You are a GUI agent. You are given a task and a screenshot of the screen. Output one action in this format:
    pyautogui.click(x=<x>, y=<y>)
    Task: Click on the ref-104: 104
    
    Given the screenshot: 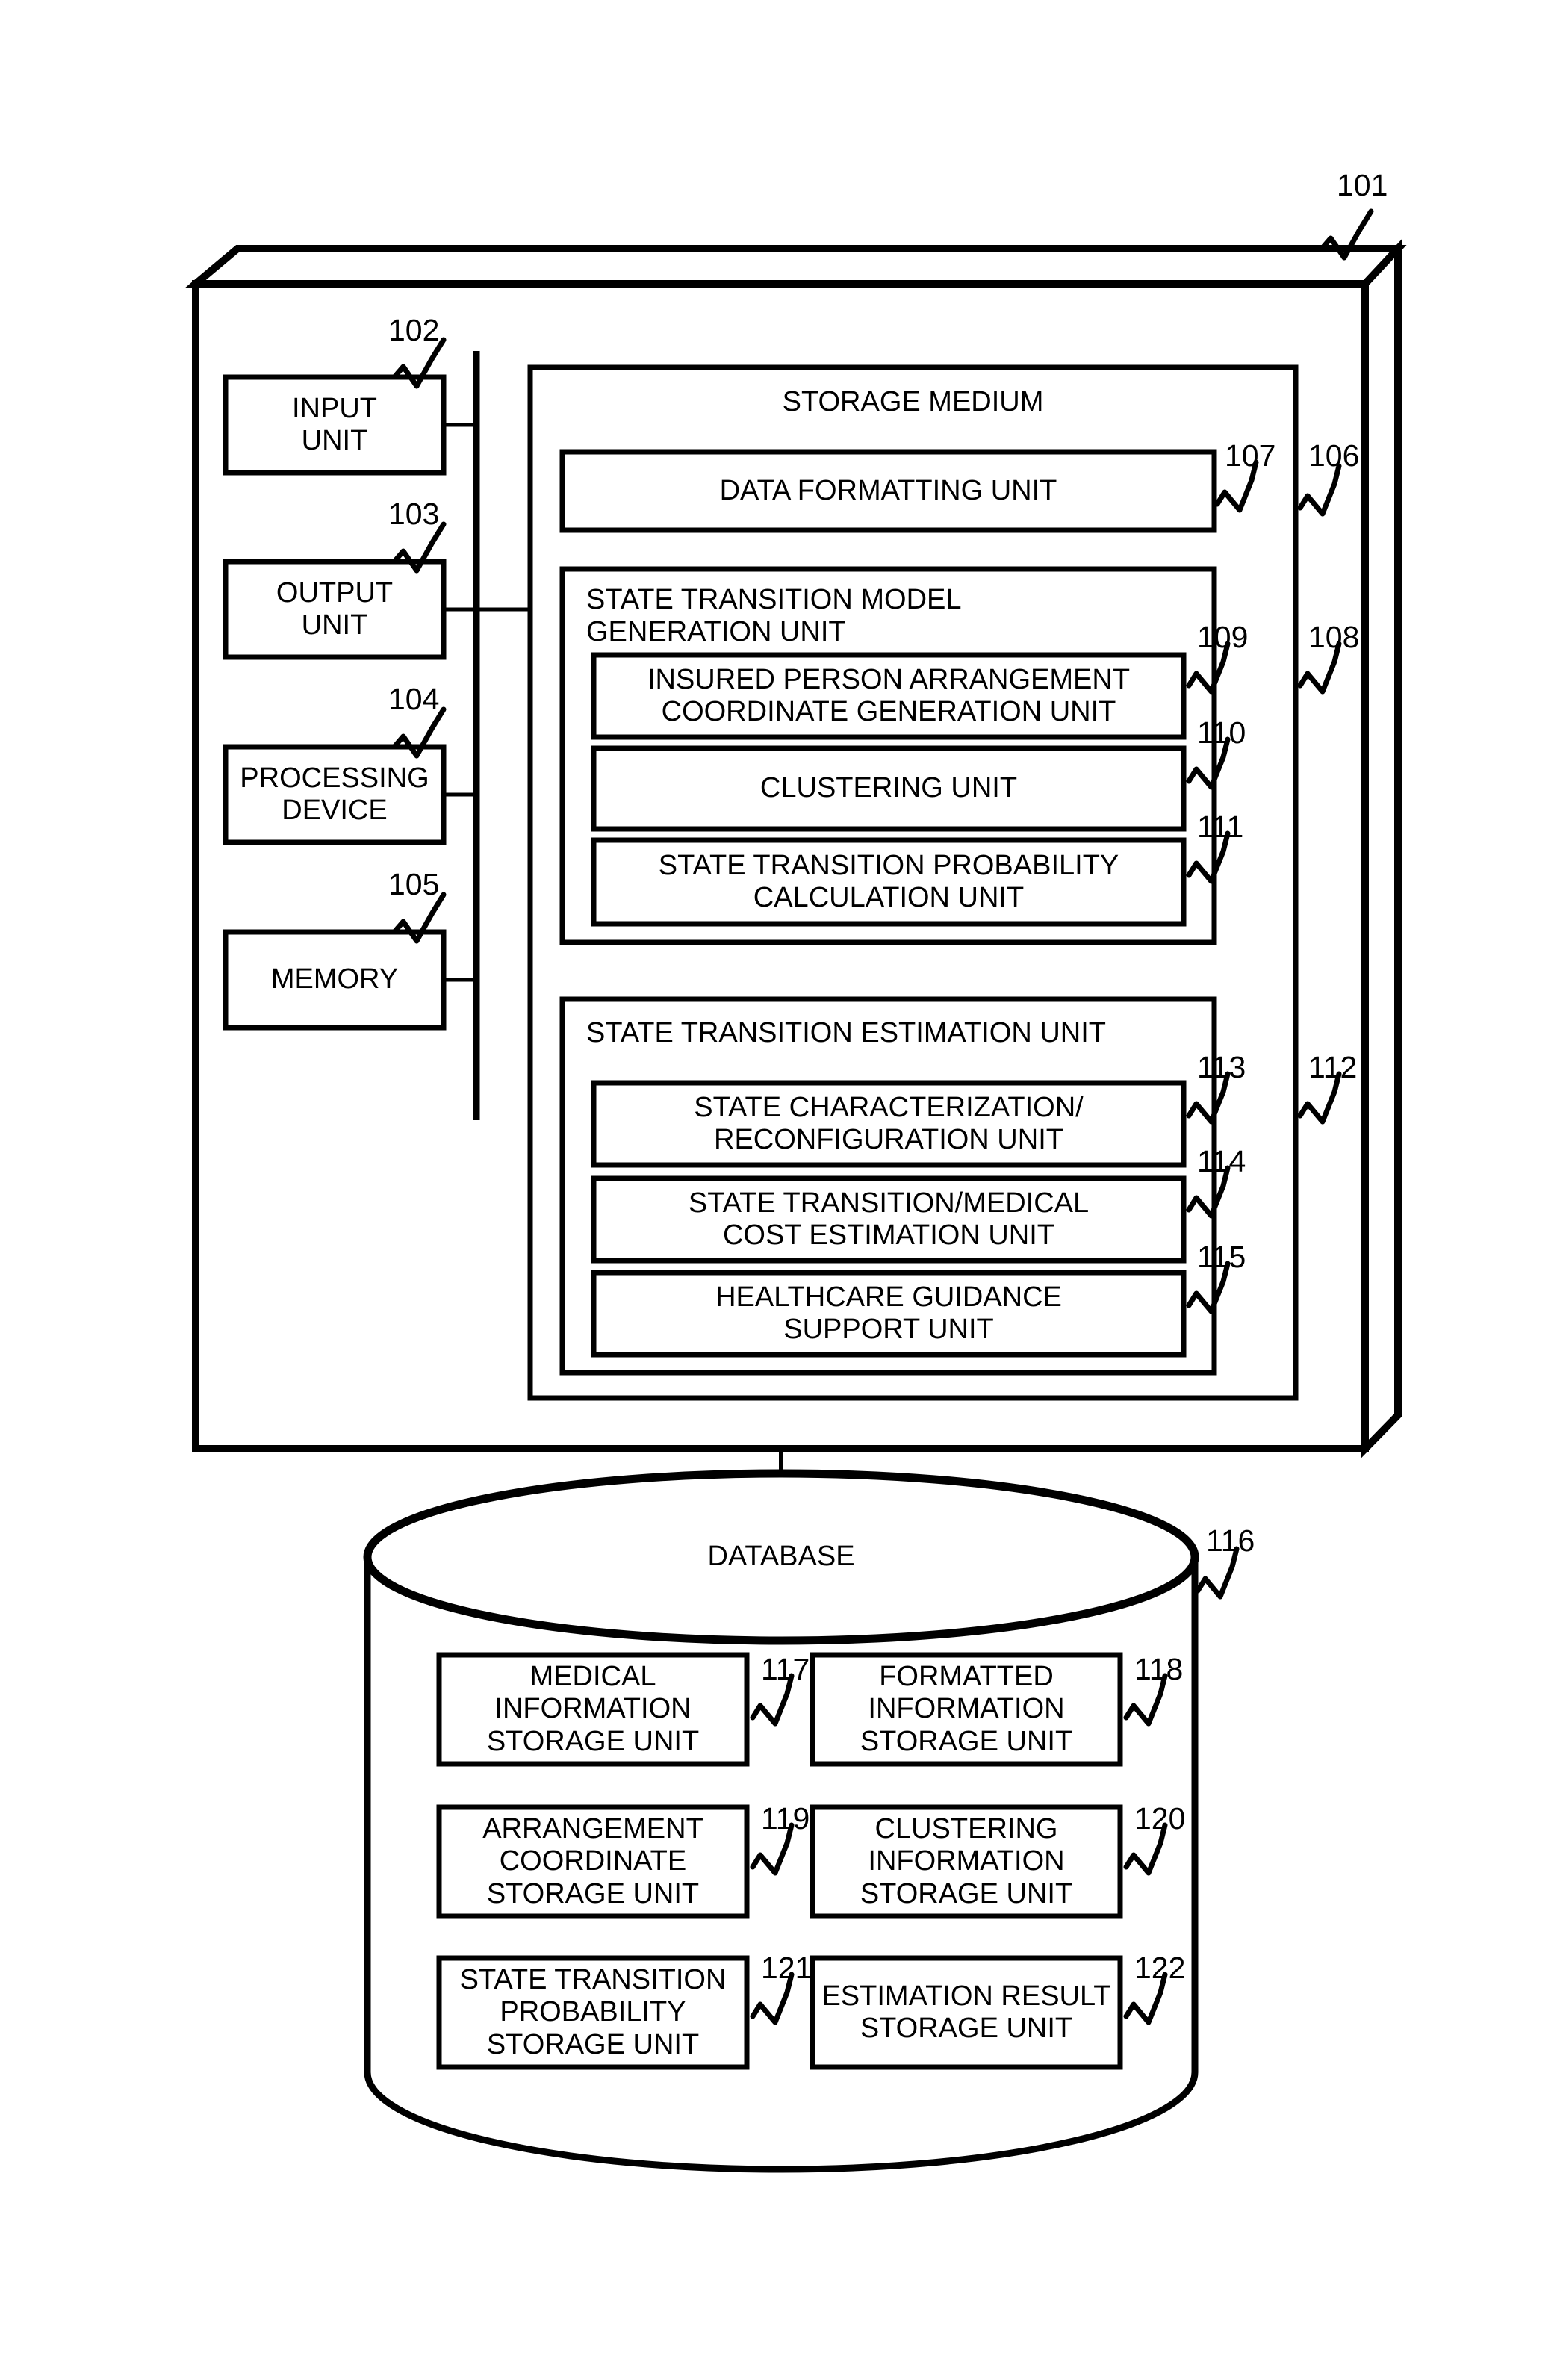 What is the action you would take?
    pyautogui.click(x=414, y=699)
    